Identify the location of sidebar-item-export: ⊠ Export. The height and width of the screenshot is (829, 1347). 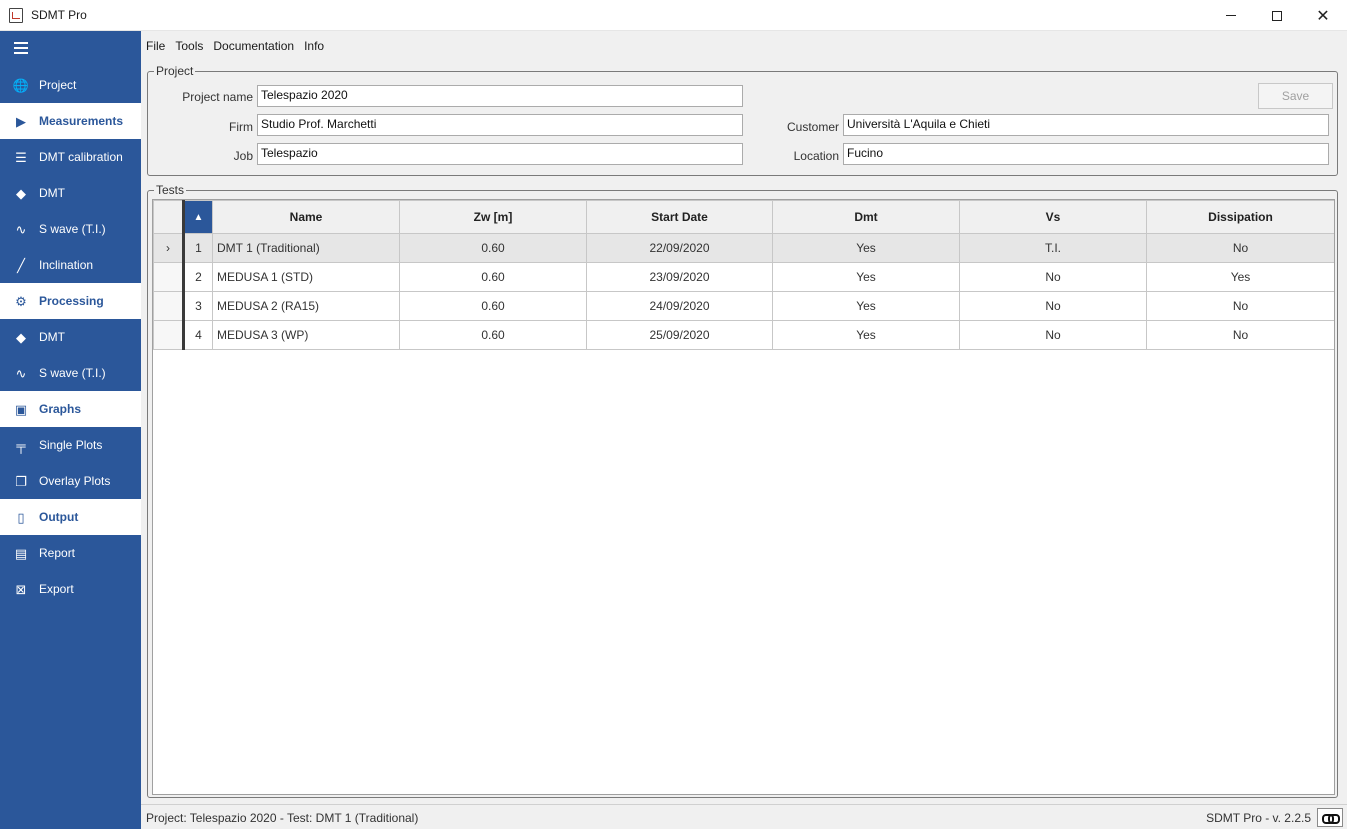
(70, 589).